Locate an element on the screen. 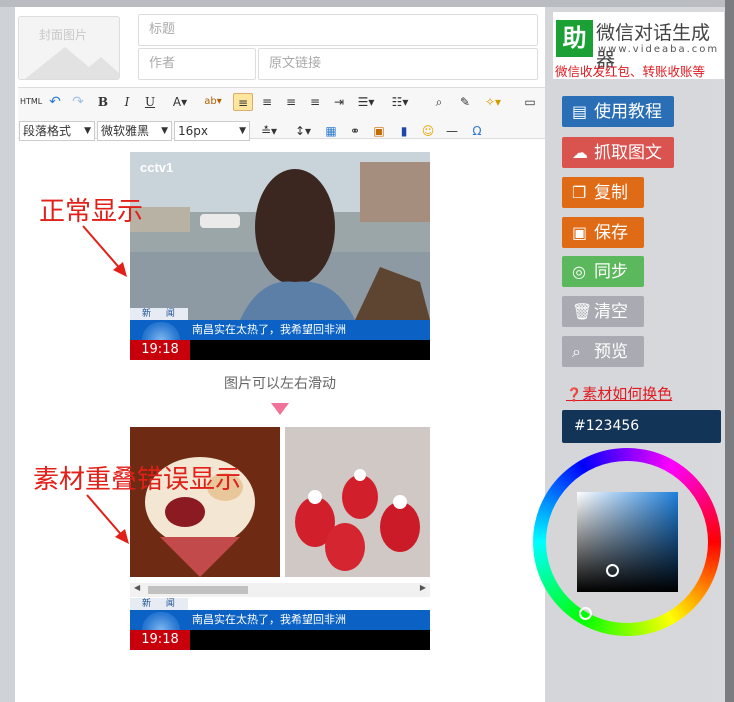 The image size is (734, 702). help-link: ❓素材如何换色 is located at coordinates (619, 393).